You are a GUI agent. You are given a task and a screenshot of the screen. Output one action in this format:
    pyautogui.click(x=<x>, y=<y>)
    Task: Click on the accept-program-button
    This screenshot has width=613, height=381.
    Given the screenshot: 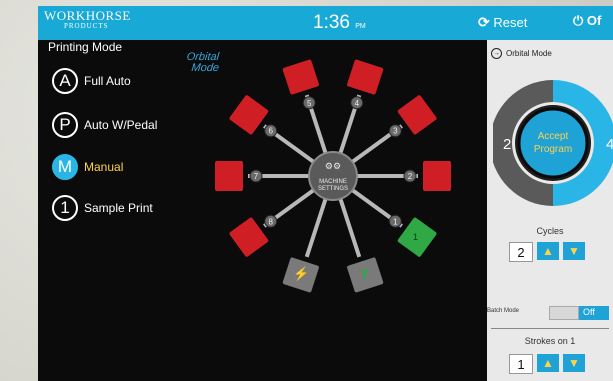 What is the action you would take?
    pyautogui.click(x=553, y=143)
    